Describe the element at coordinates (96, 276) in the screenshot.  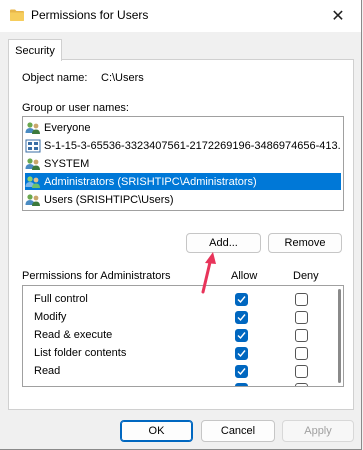
I see `permissions-title: Permissions for Administrators` at that location.